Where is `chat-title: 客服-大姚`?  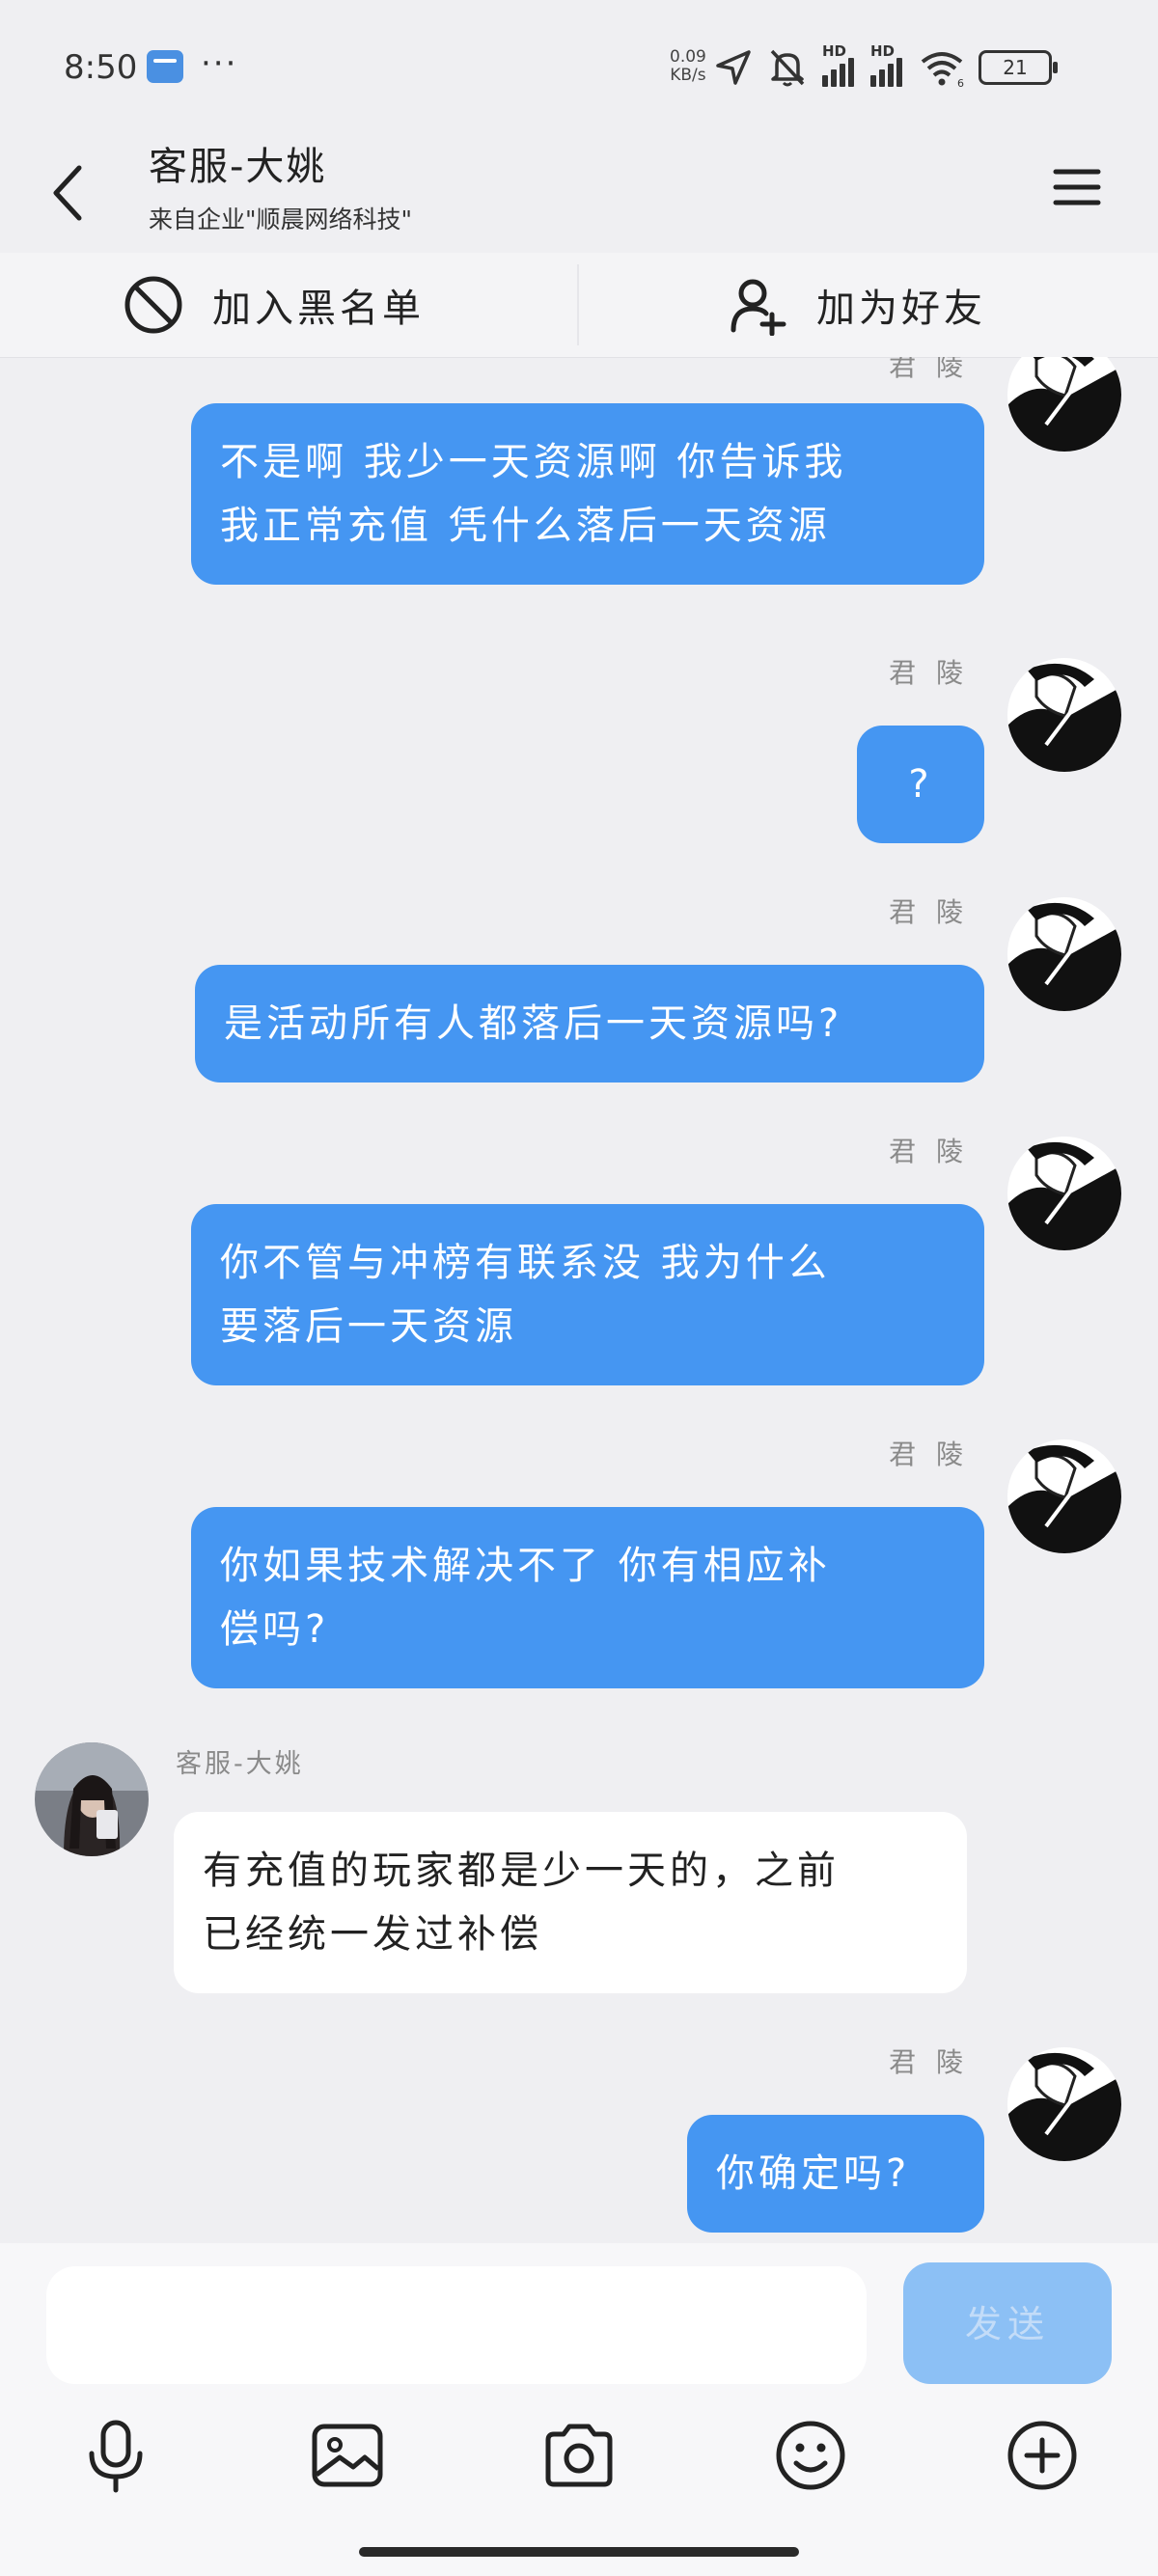
chat-title: 客服-大姚 is located at coordinates (238, 167).